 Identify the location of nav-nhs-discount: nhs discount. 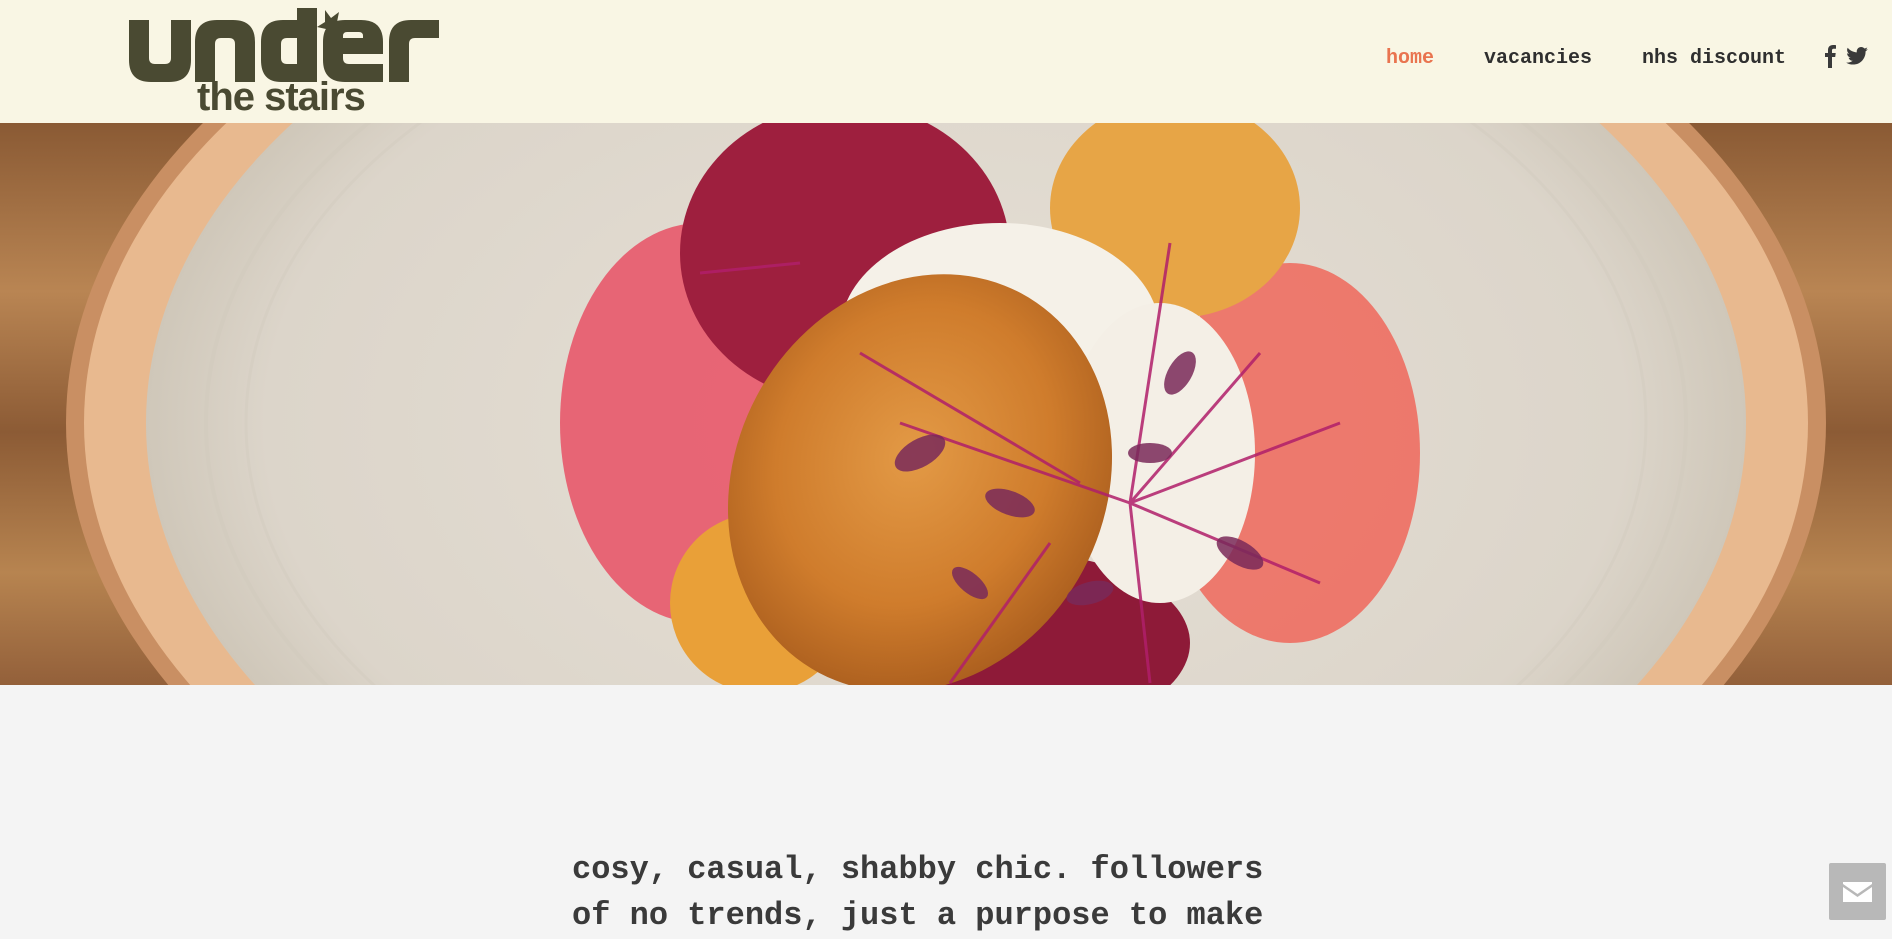
(1714, 59).